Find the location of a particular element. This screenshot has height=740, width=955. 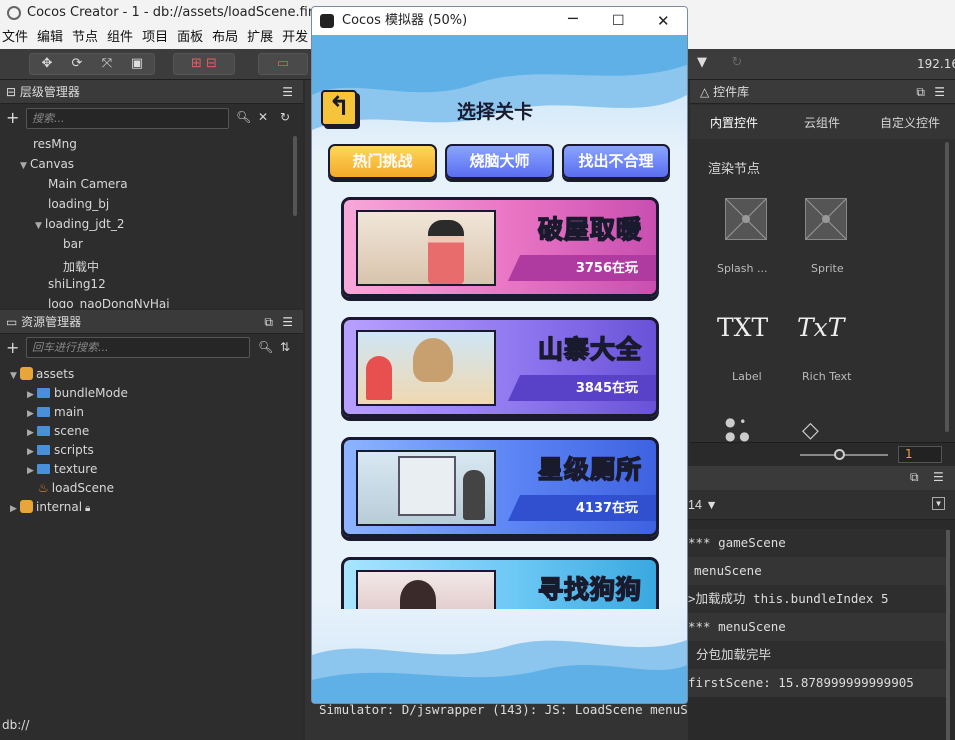

level-card: 山寨大全 3845在玩 is located at coordinates (500, 367).